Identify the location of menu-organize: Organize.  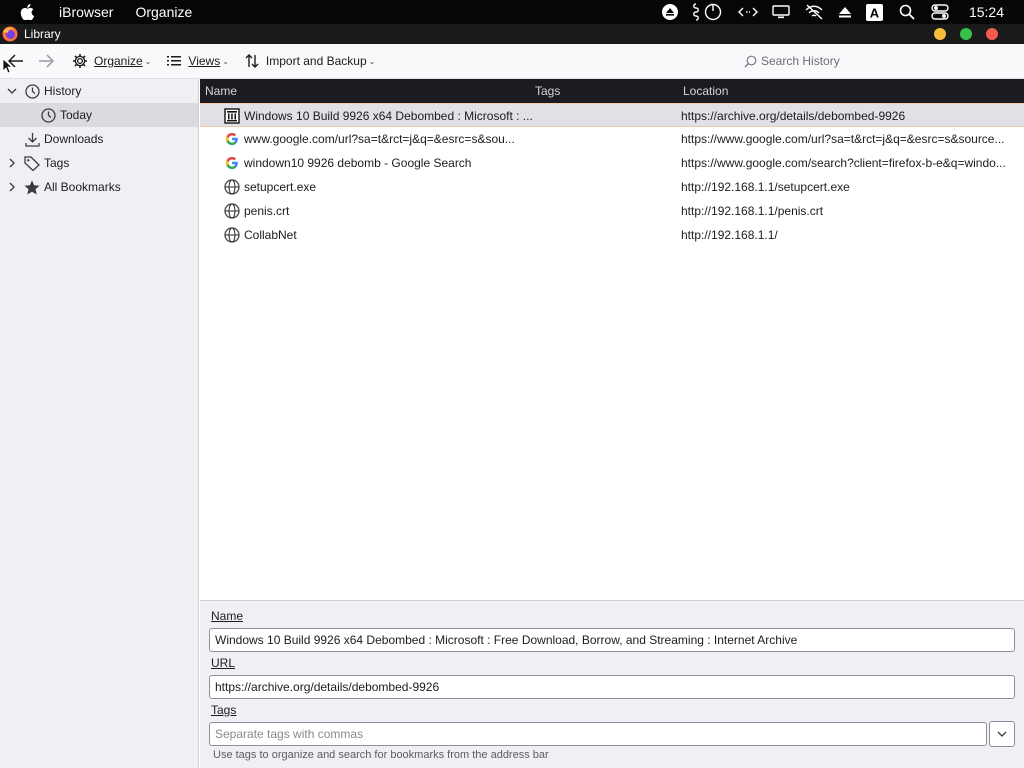
(163, 12).